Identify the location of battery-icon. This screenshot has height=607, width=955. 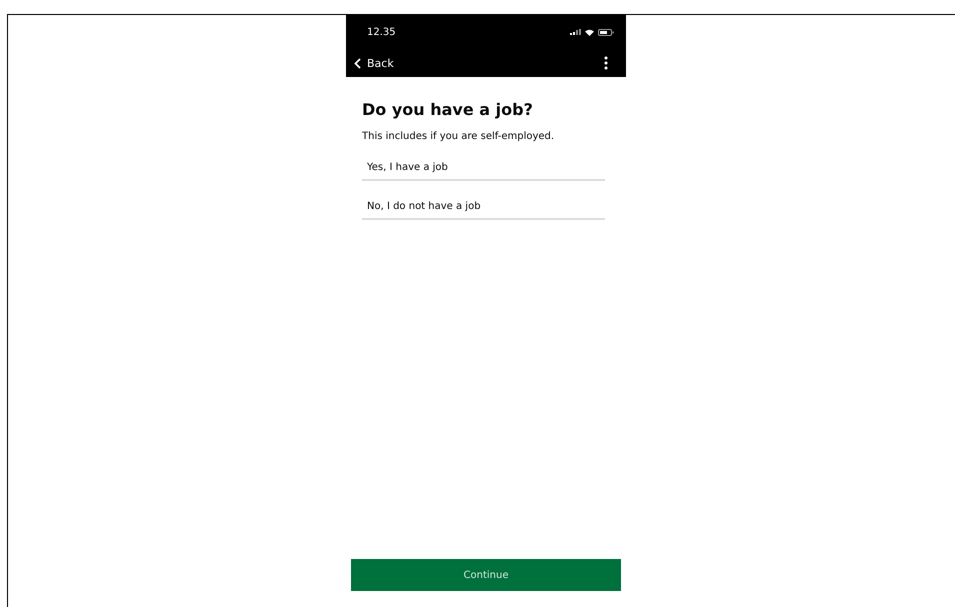
(606, 32).